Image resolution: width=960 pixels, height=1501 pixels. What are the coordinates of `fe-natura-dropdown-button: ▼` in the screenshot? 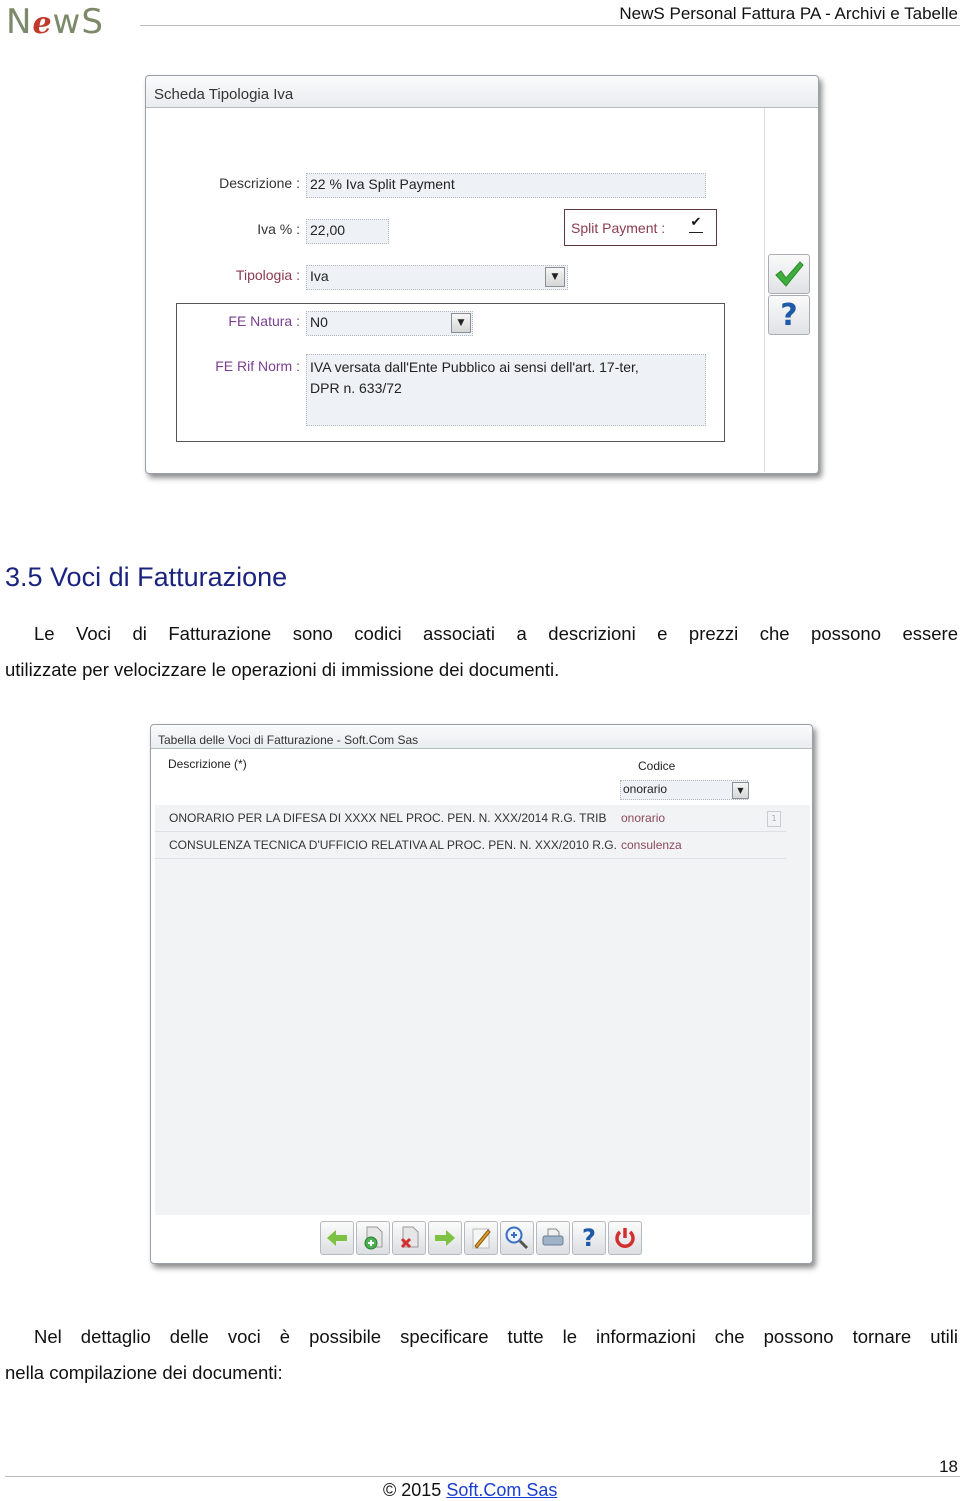 It's located at (461, 323).